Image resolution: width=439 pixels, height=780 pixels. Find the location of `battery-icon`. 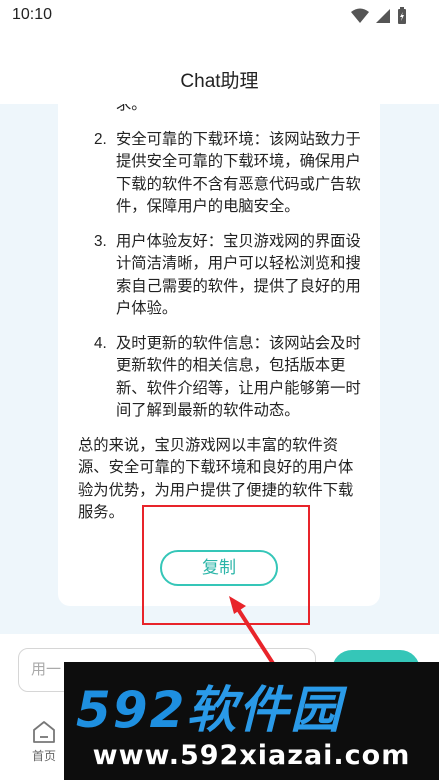

battery-icon is located at coordinates (402, 15).